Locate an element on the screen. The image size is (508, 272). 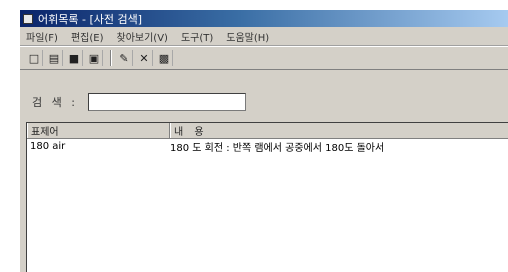
delete-icon: ✕ is located at coordinates (144, 58).